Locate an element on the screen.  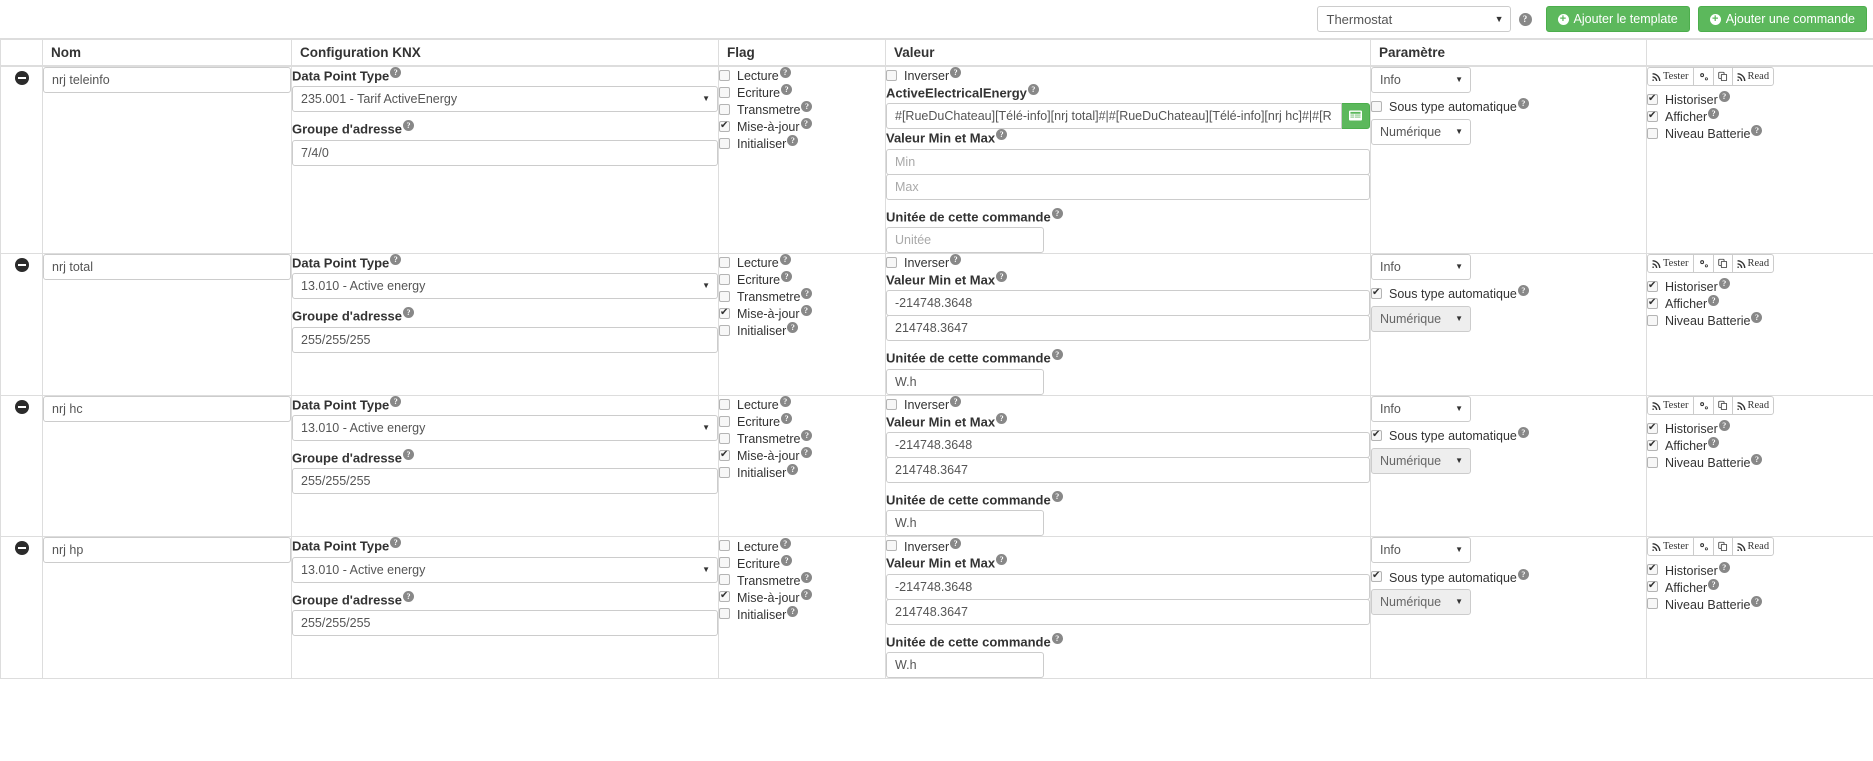
max-input: 214748.3647 is located at coordinates (1128, 328).